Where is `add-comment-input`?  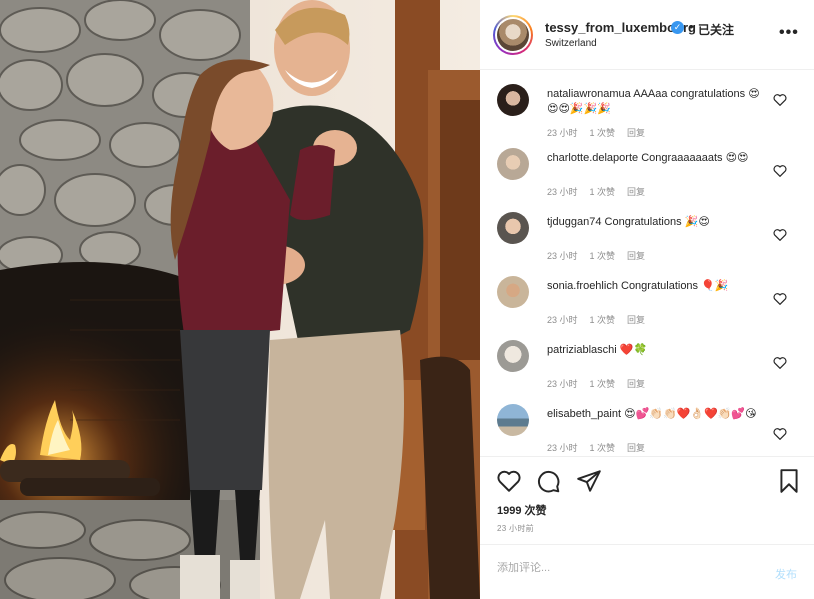
add-comment-input is located at coordinates (627, 568).